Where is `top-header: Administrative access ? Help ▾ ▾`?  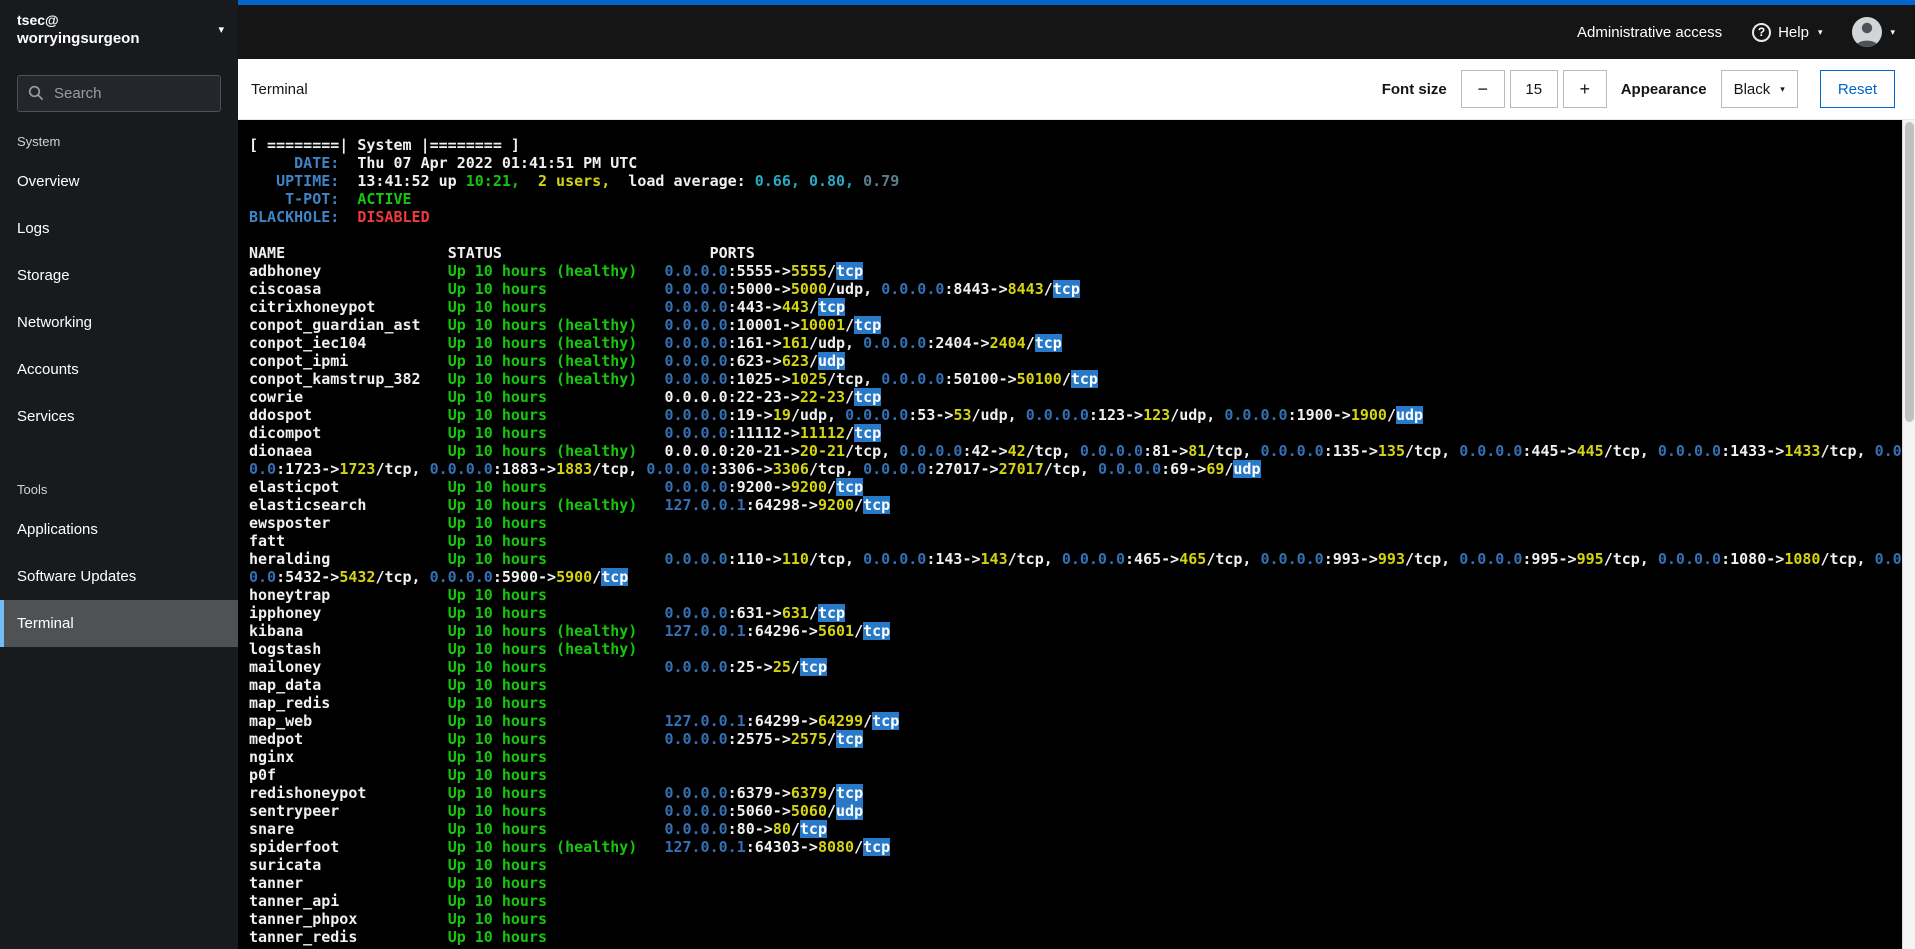
top-header: Administrative access ? Help ▾ ▾ is located at coordinates (1076, 32).